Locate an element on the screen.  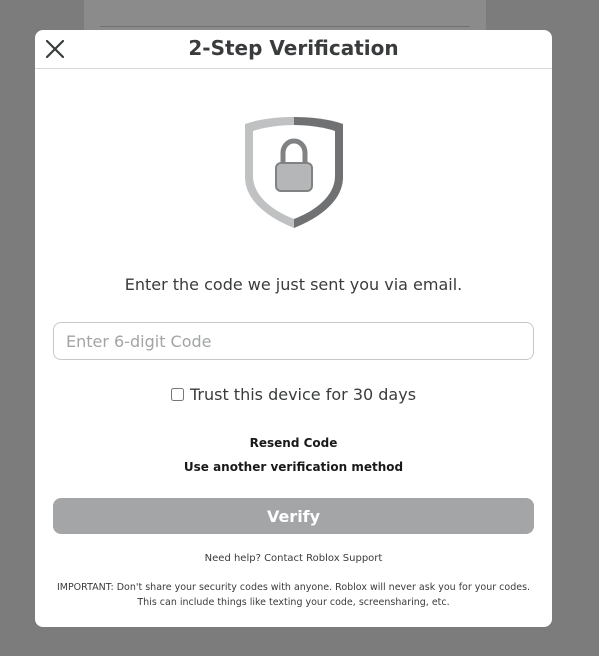
shield-lock-icon is located at coordinates (294, 172).